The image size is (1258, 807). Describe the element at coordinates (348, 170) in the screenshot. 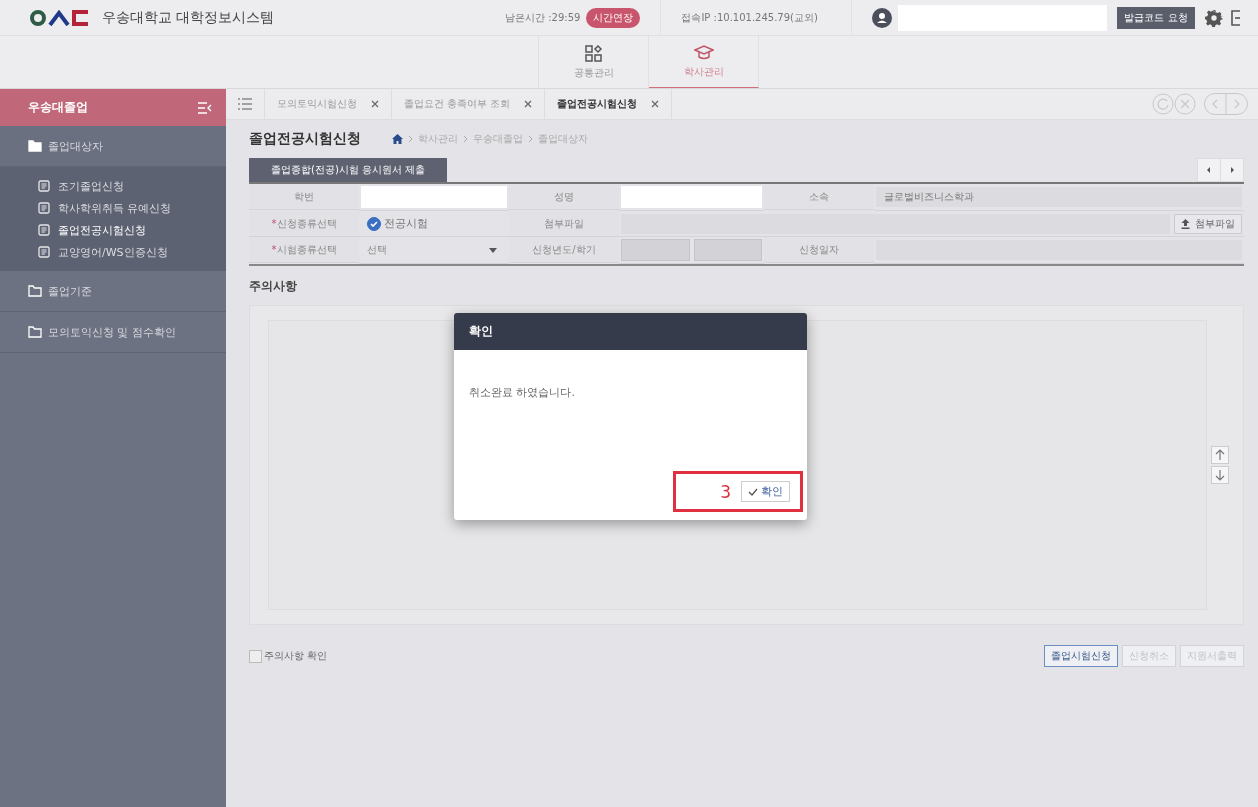

I see `section-tab: 졸업종합(전공)시험 응시원서 제출` at that location.